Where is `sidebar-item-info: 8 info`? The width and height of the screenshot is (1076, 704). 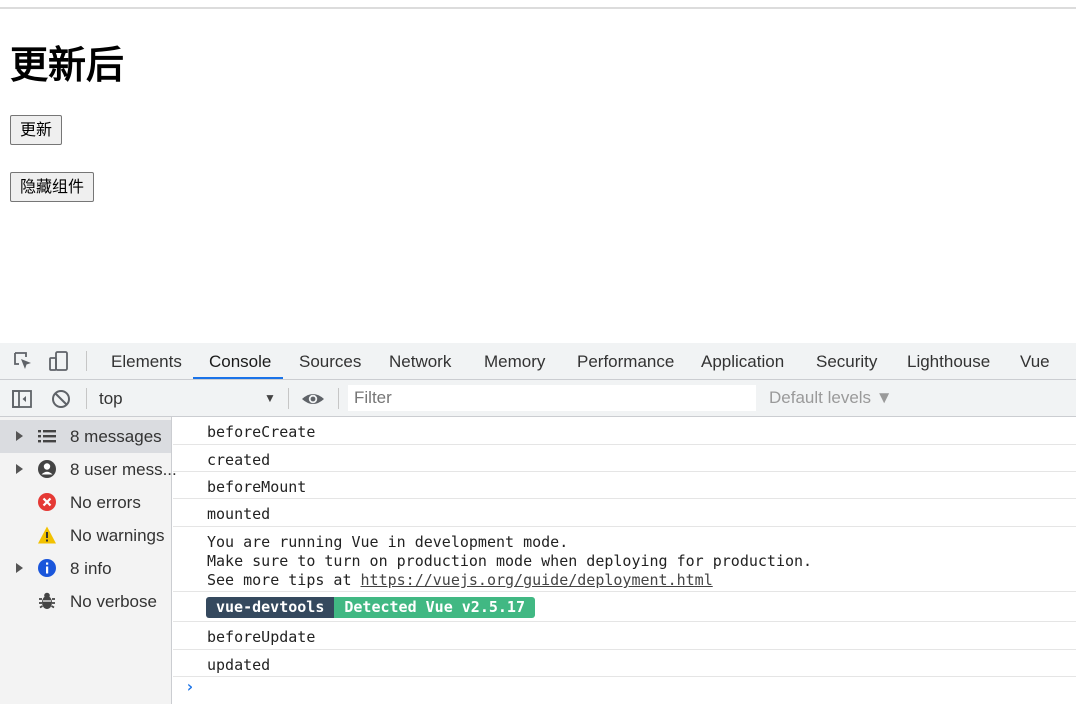 sidebar-item-info: 8 info is located at coordinates (85, 568).